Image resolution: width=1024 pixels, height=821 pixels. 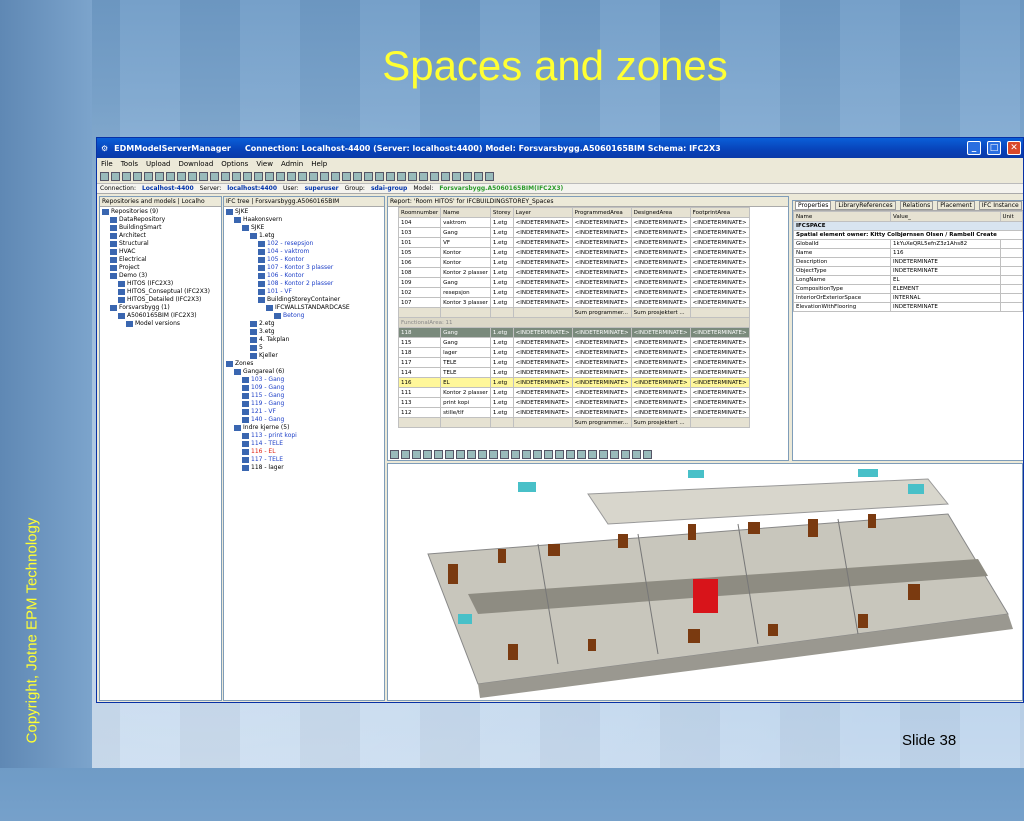 I want to click on tree-node: IFCWALLSTANDARDCASE, so click(x=304, y=308).